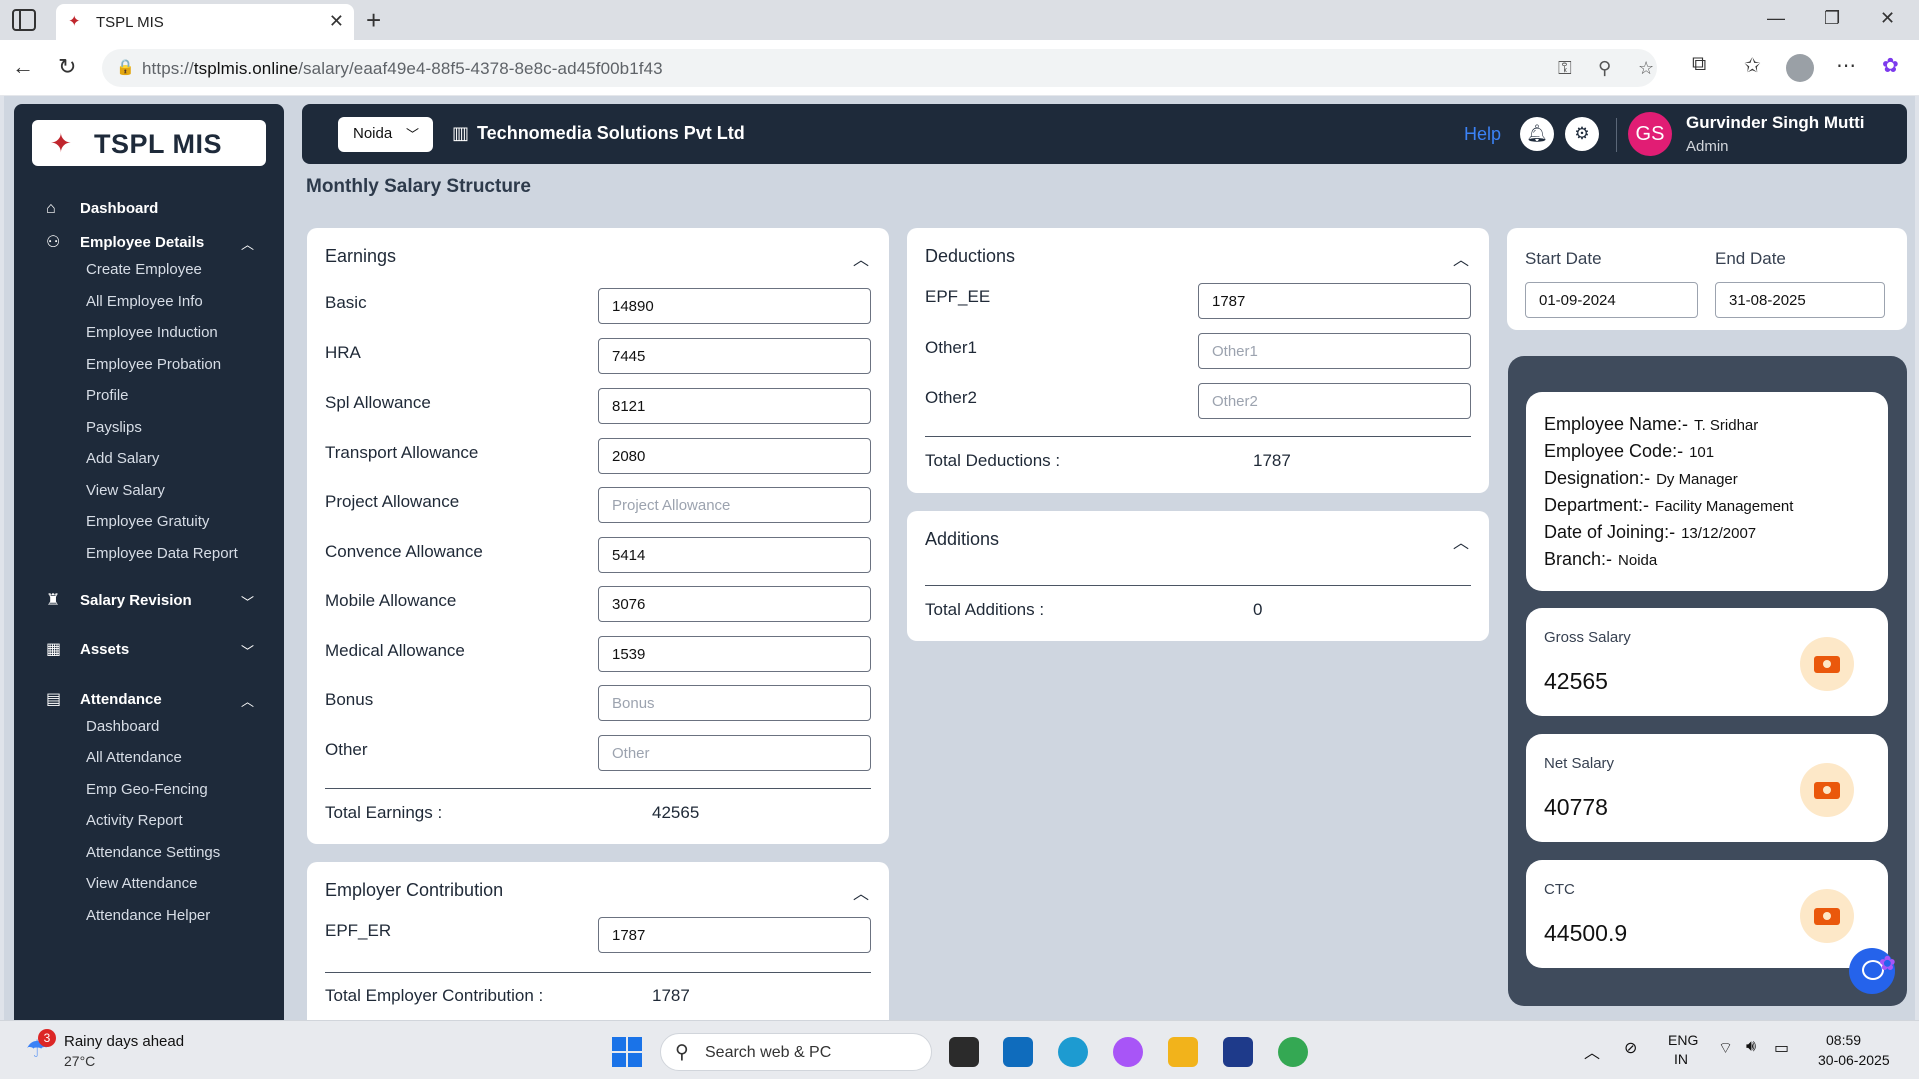  I want to click on project-allowance-input, so click(734, 505).